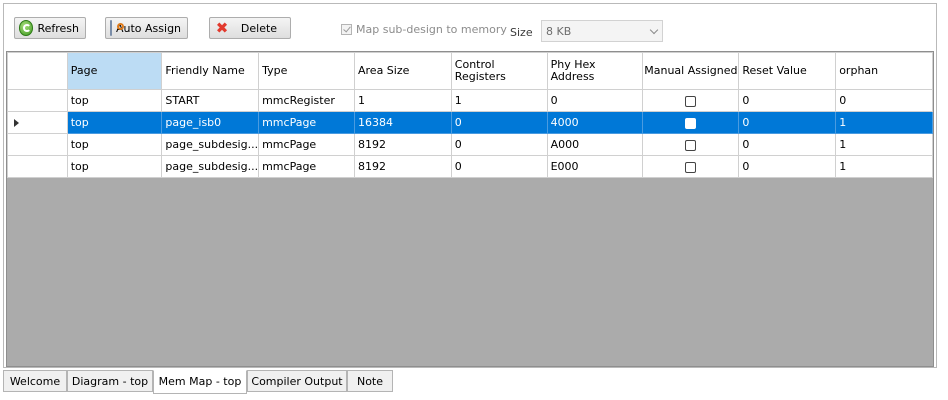 This screenshot has height=400, width=948. What do you see at coordinates (58, 28) in the screenshot?
I see `refresh-label: Refresh` at bounding box center [58, 28].